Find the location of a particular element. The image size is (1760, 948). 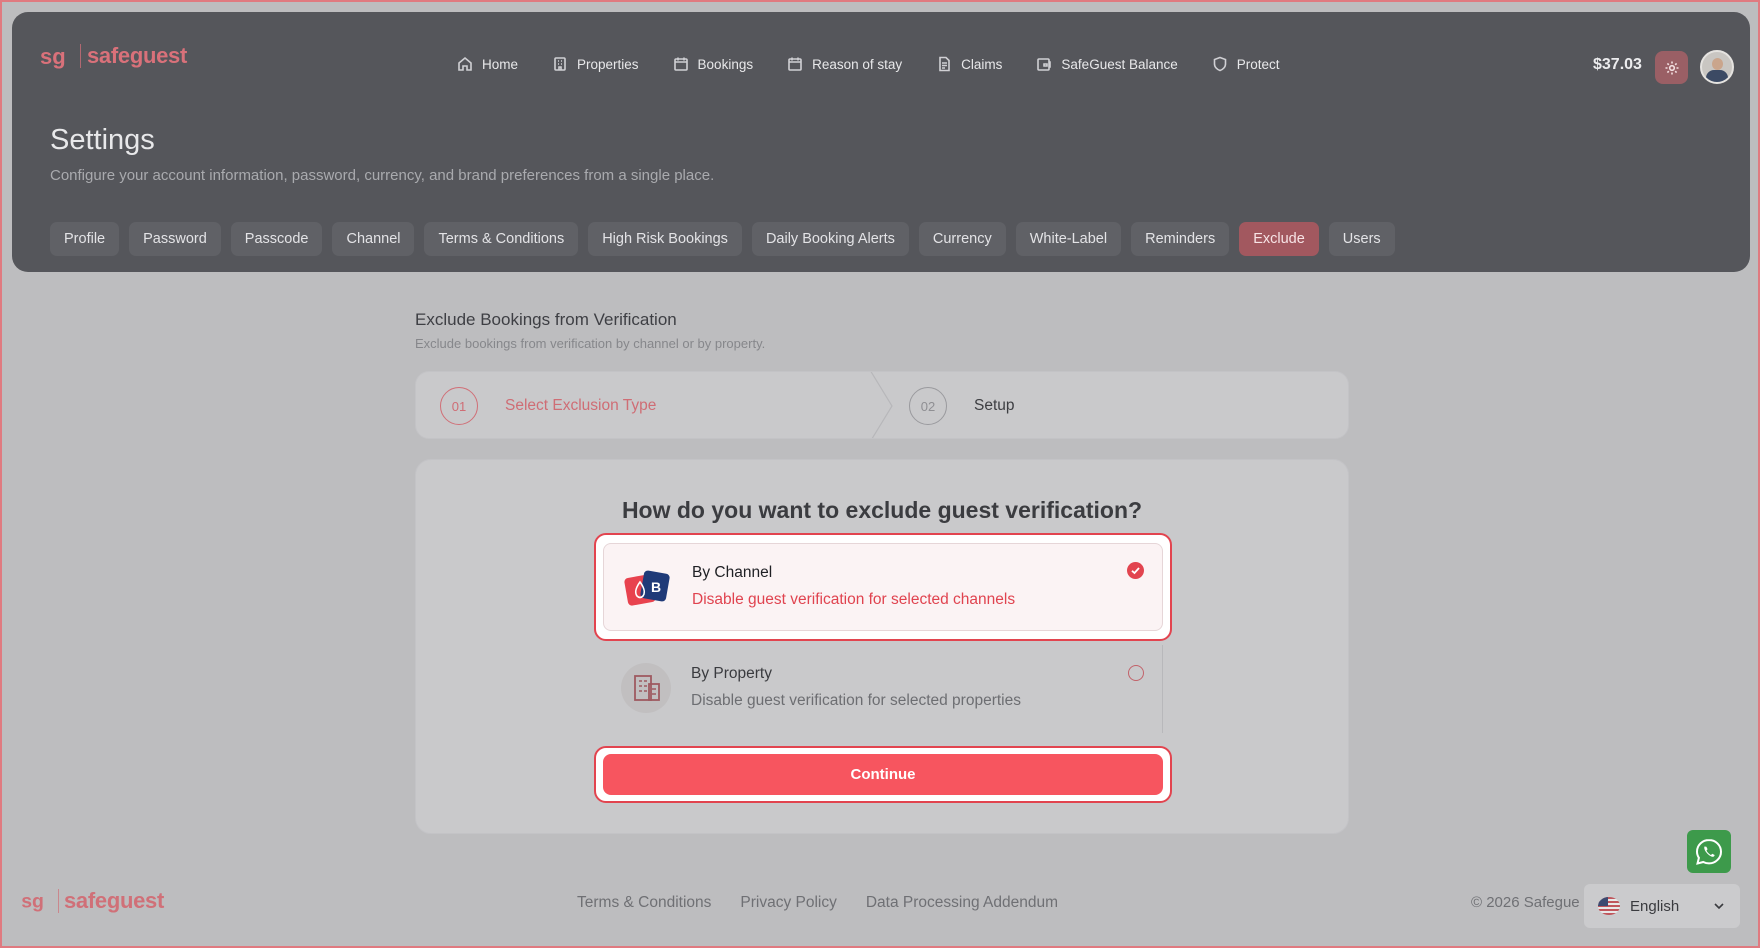

tab-passcode: Passcode is located at coordinates (276, 239).